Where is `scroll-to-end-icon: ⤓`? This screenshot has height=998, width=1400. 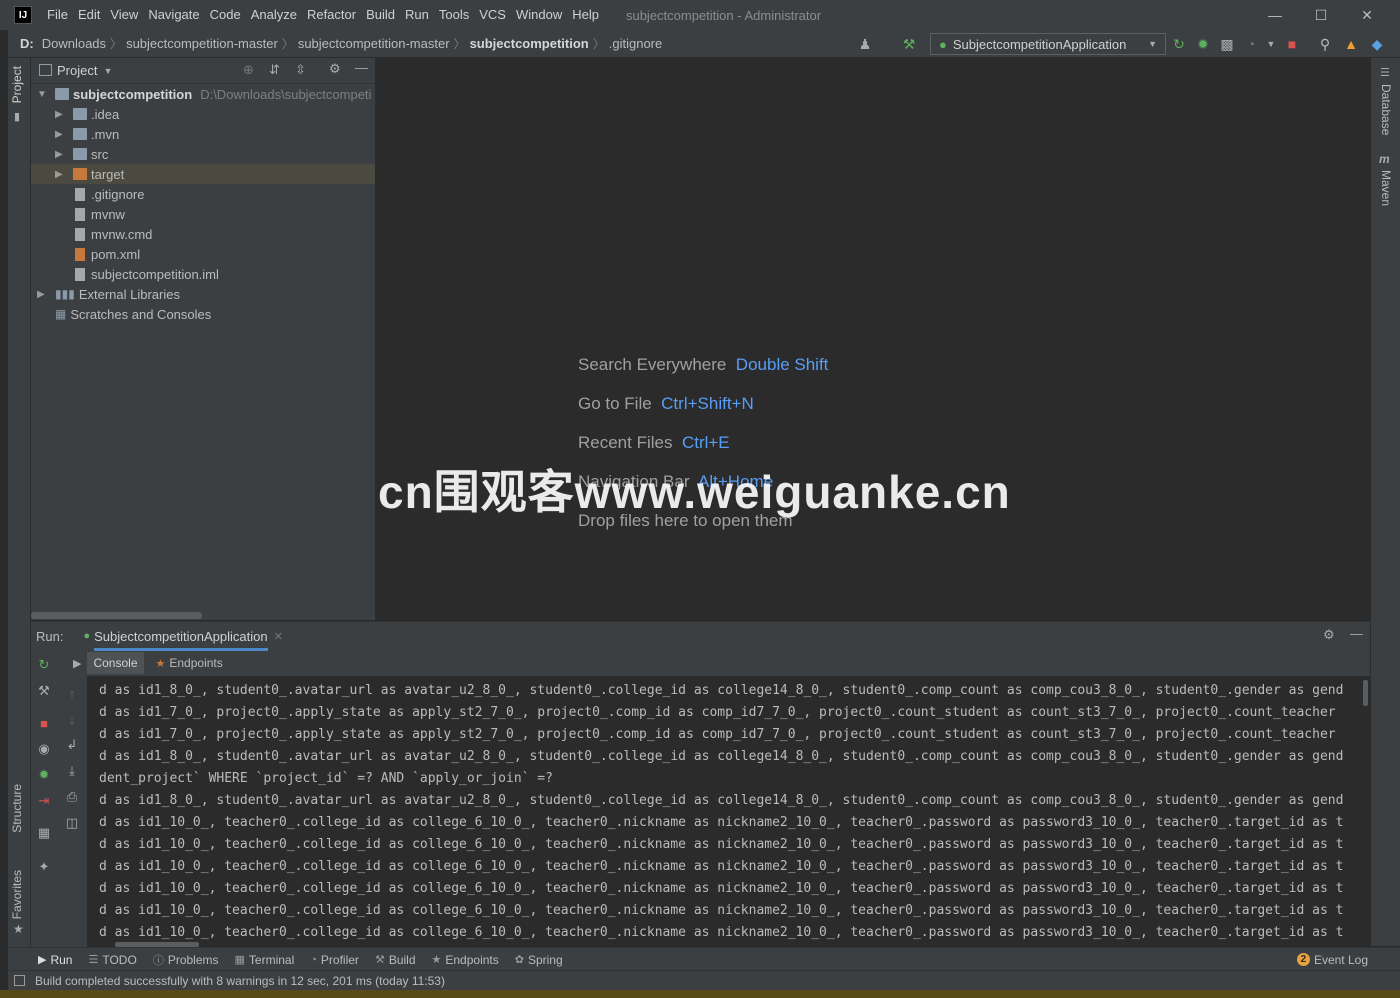
scroll-to-end-icon: ⤓ is located at coordinates (72, 771).